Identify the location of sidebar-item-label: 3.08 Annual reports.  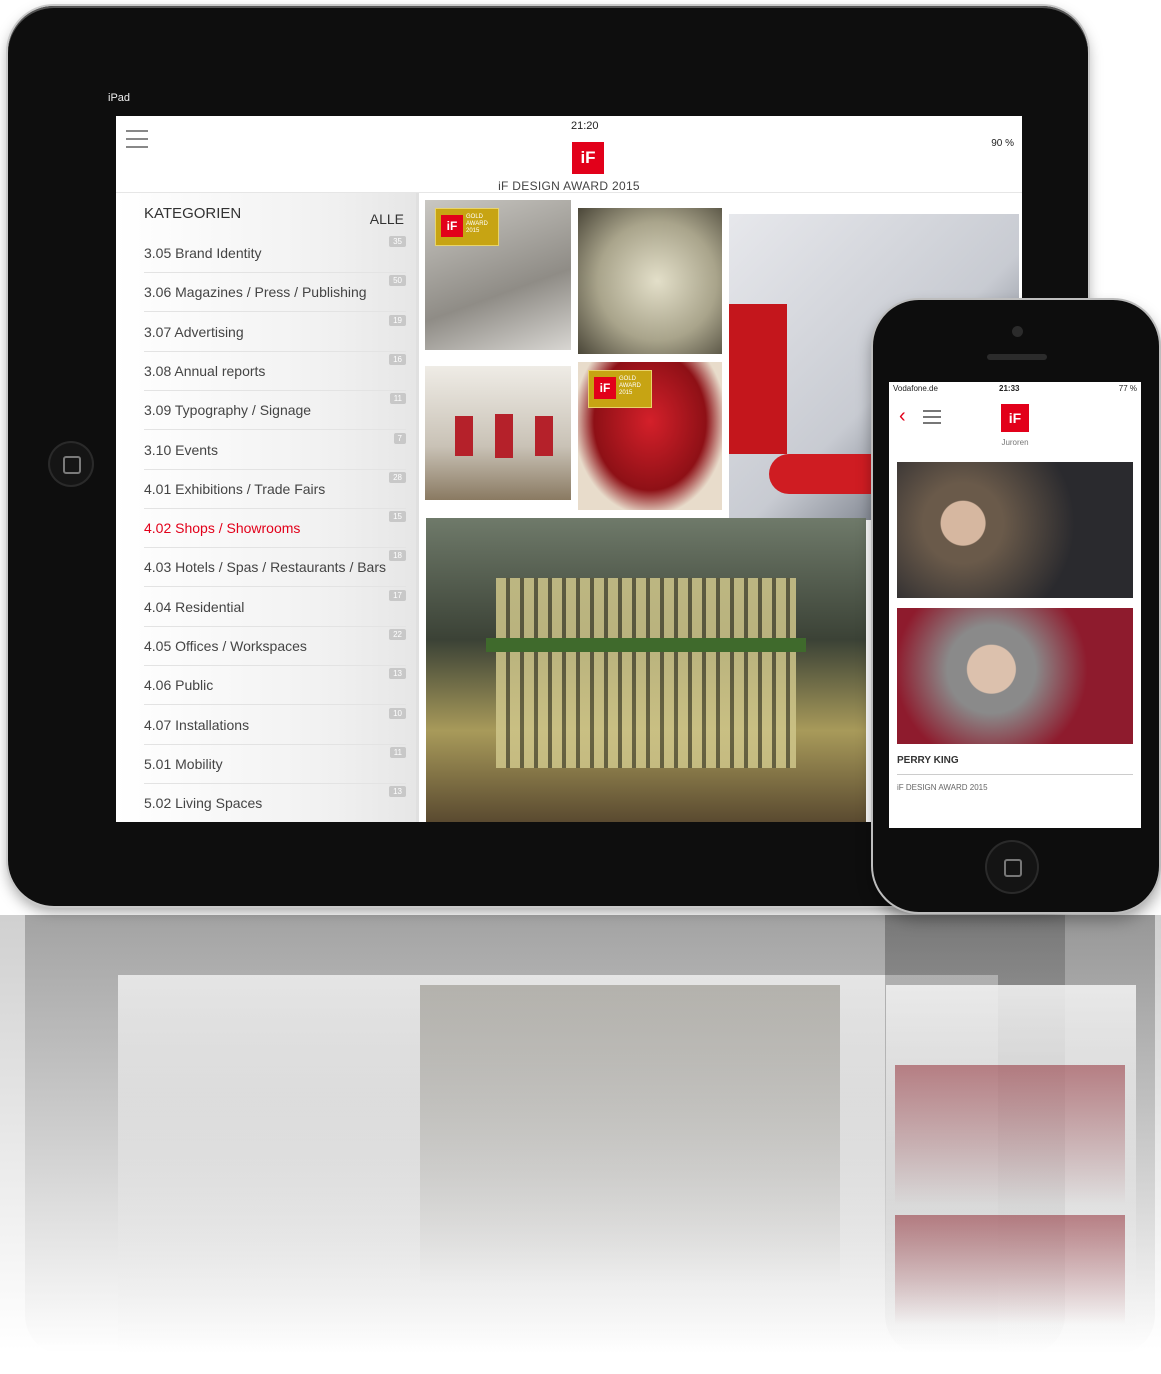
(205, 370).